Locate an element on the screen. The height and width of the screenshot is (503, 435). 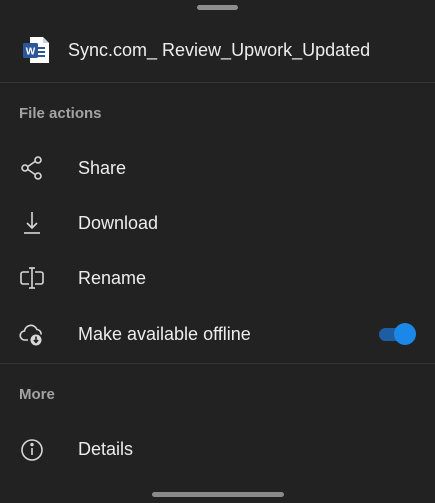
svg-text: W is located at coordinates (31, 52).